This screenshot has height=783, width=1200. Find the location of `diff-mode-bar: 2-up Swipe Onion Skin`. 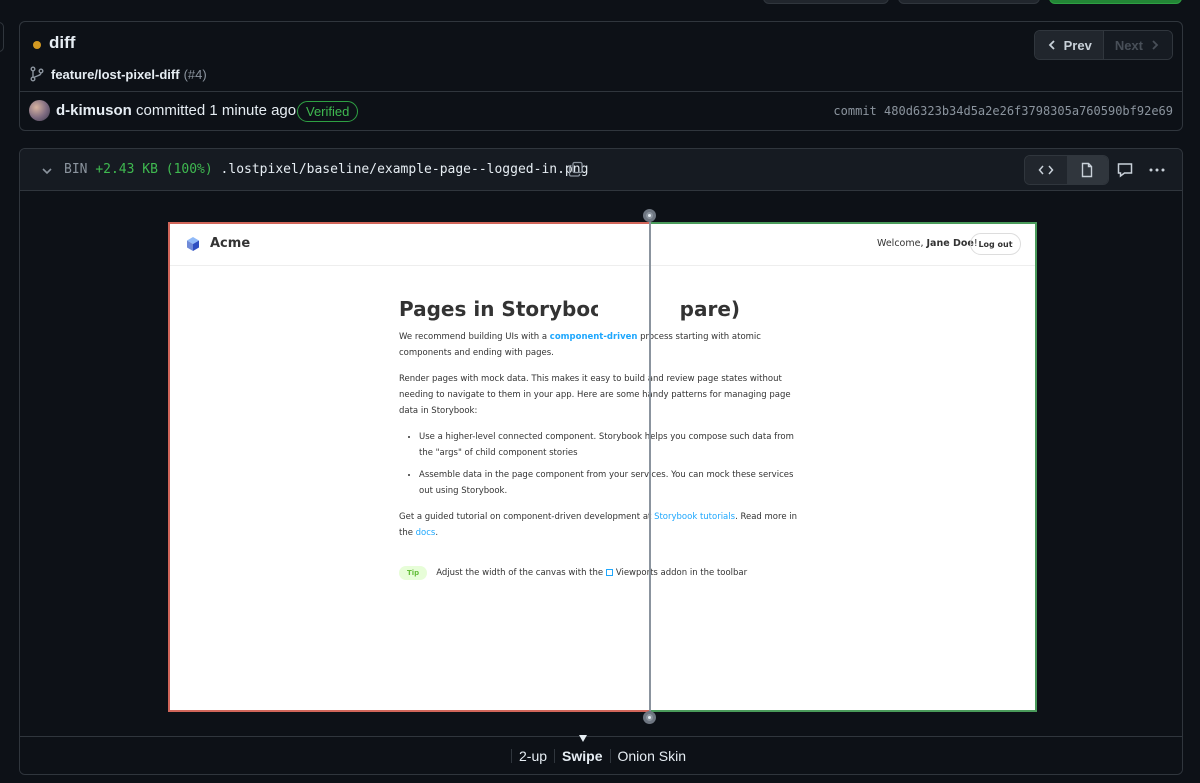

diff-mode-bar: 2-up Swipe Onion Skin is located at coordinates (601, 754).